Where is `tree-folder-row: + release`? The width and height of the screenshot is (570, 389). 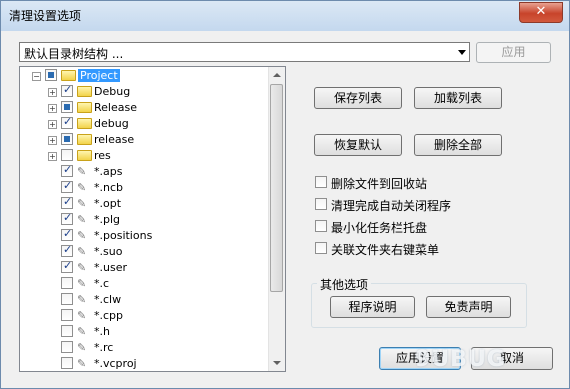 tree-folder-row: + release is located at coordinates (144, 140).